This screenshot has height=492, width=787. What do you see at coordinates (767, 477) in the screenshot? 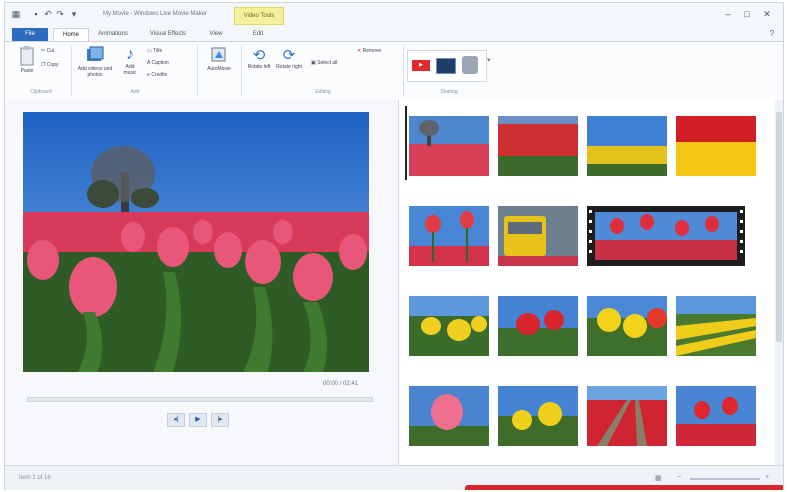
I see `zoom-in-icon: +` at bounding box center [767, 477].